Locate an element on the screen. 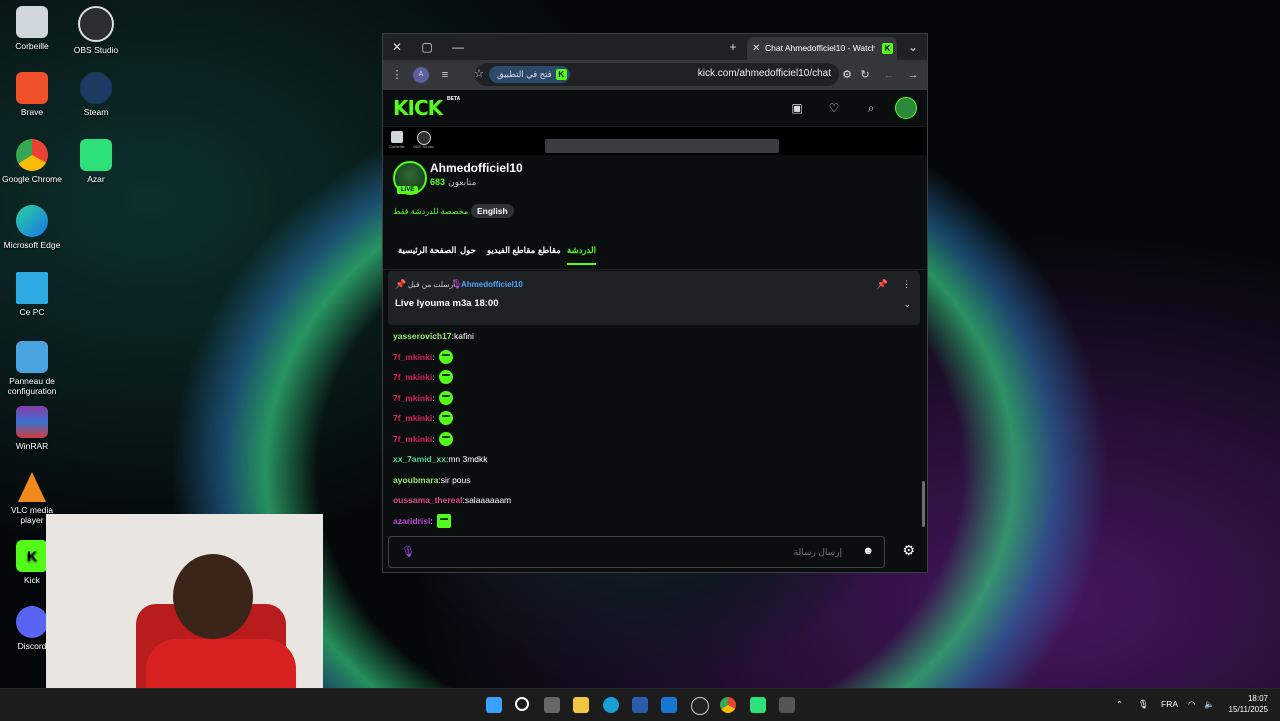  chat-username: xx_7amid_xx is located at coordinates (419, 459).